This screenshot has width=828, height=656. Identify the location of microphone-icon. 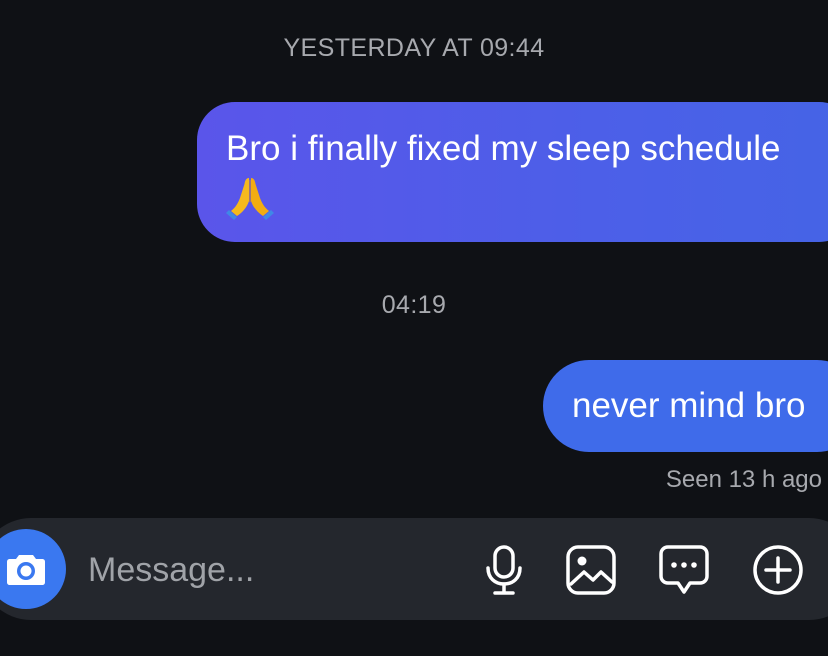
(504, 570).